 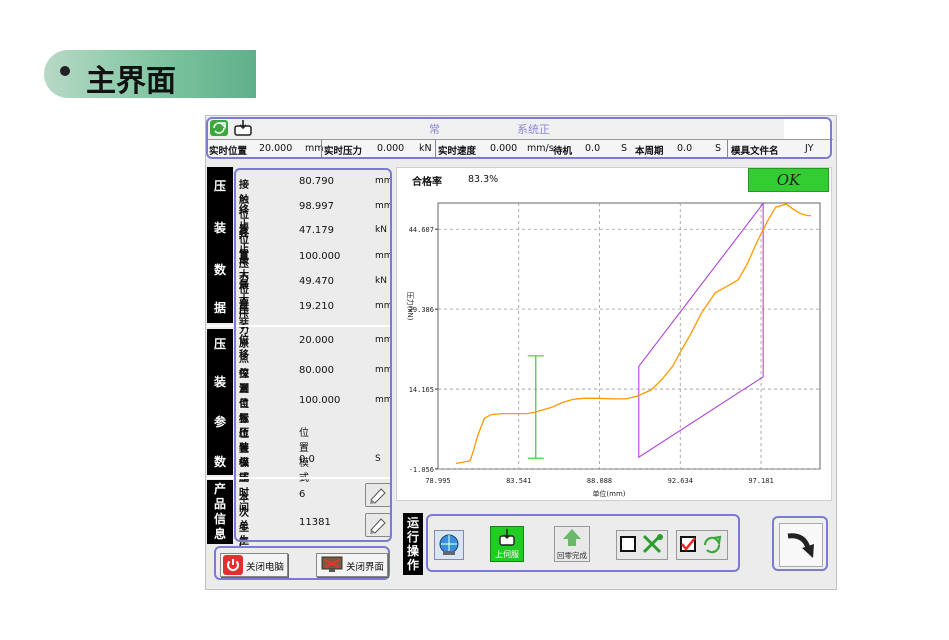 What do you see at coordinates (365, 567) in the screenshot?
I see `close-ui-label: 关闭界面` at bounding box center [365, 567].